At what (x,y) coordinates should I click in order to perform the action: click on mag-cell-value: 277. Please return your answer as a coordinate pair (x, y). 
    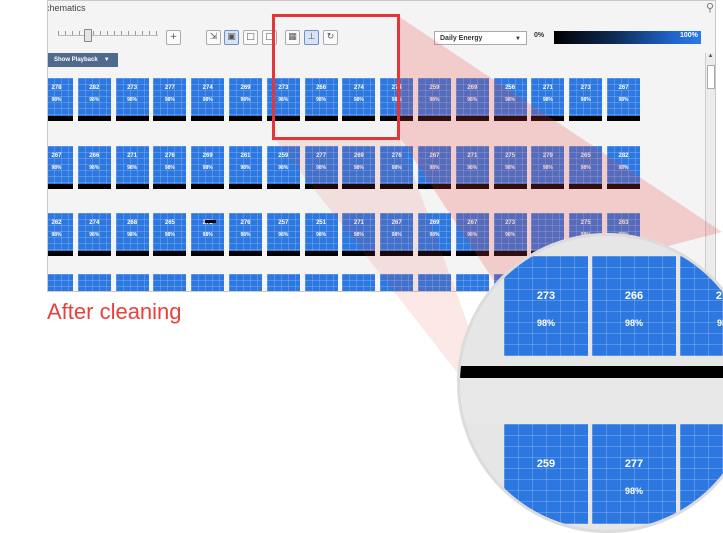
    Looking at the image, I should click on (634, 464).